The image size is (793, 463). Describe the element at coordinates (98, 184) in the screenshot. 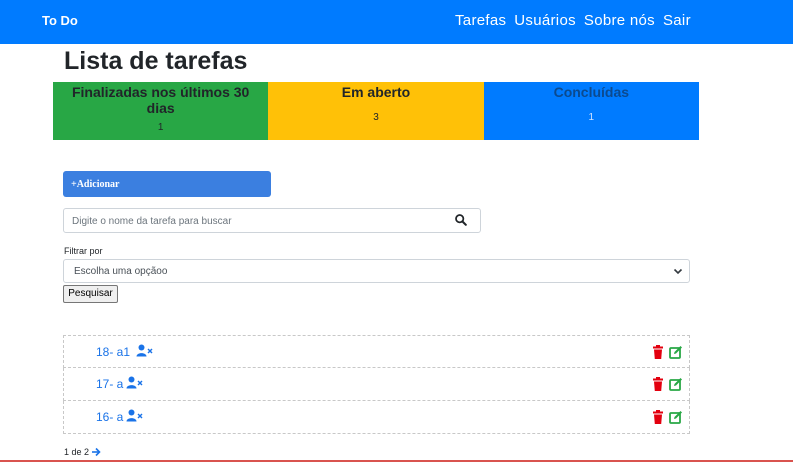

I see `add-button-label: Adicionar` at that location.